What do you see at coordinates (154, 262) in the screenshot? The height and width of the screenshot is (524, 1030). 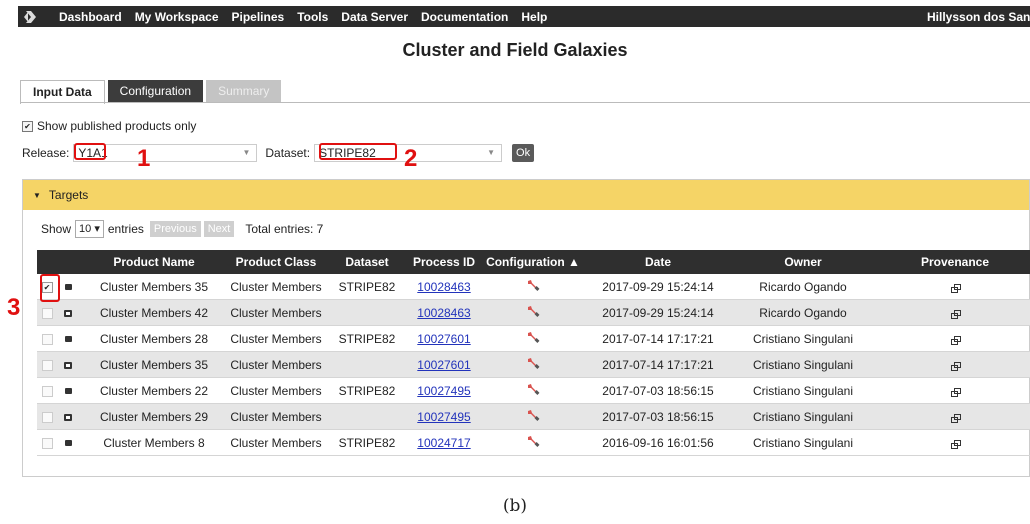 I see `col-product-name: Product Name` at bounding box center [154, 262].